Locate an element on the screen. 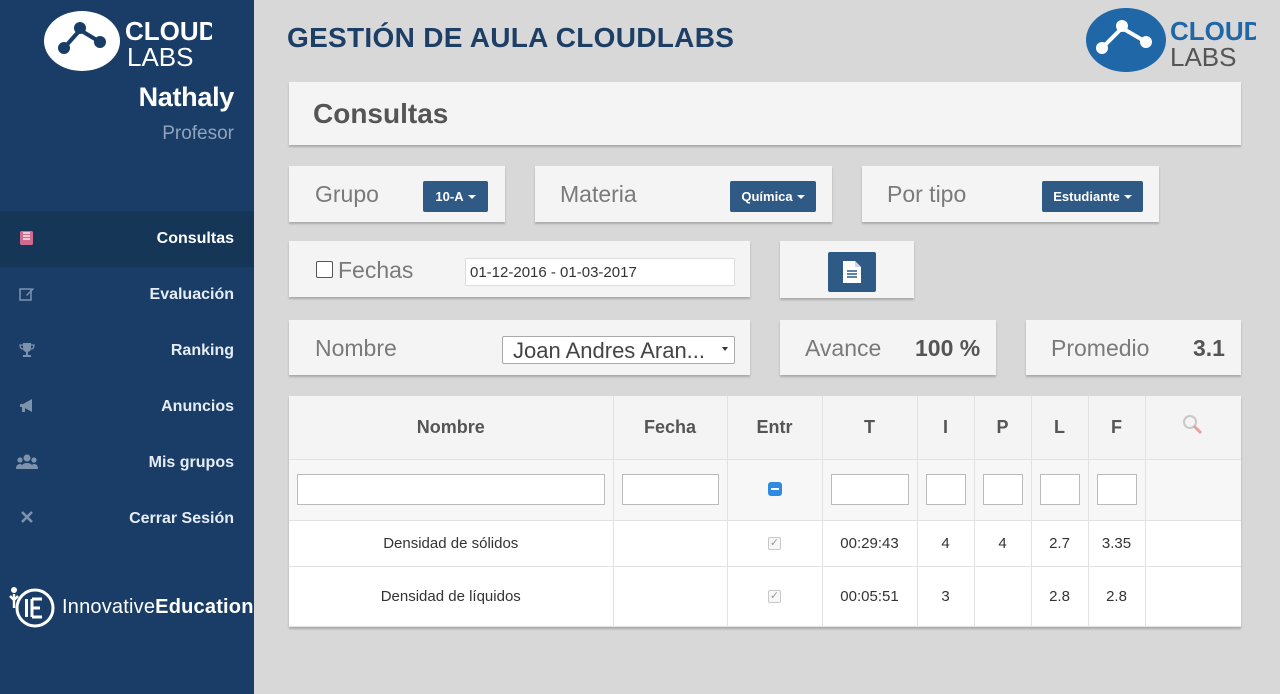 Image resolution: width=1280 pixels, height=694 pixels. cell-l: 2.8 is located at coordinates (1060, 596).